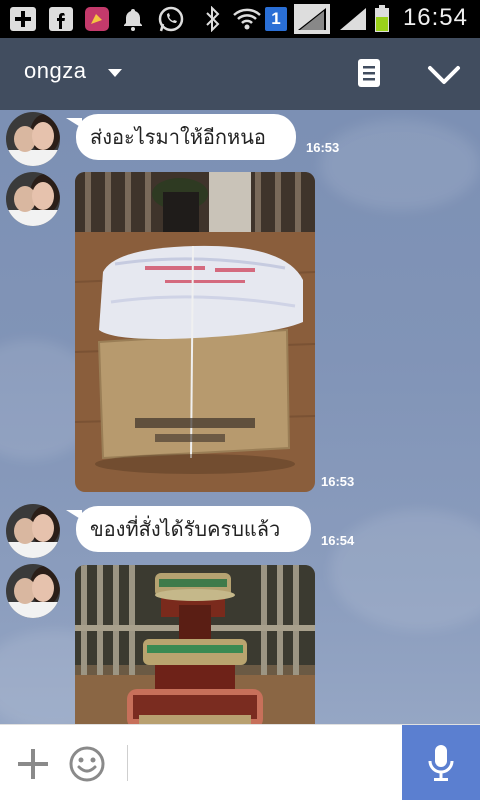  What do you see at coordinates (240, 74) in the screenshot?
I see `chat-header: ongza` at bounding box center [240, 74].